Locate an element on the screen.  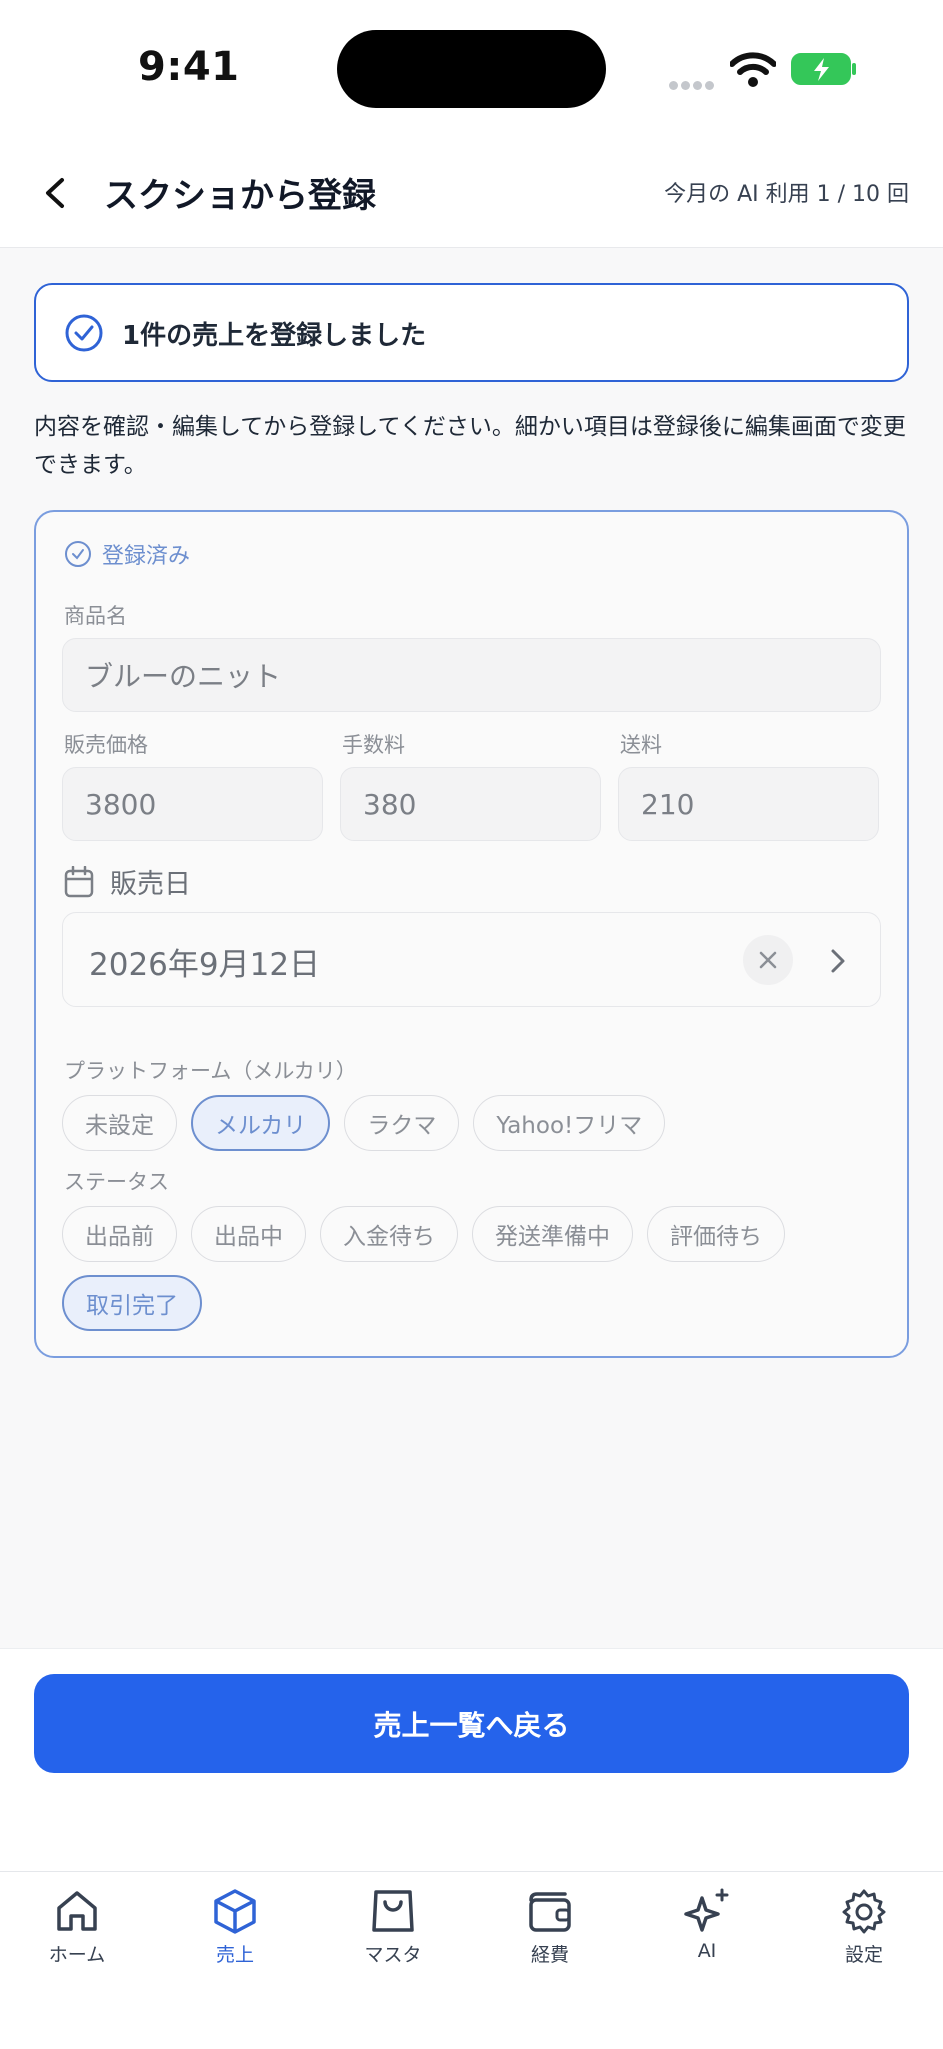
platform-chip-mercari: メルカリ is located at coordinates (261, 1123).